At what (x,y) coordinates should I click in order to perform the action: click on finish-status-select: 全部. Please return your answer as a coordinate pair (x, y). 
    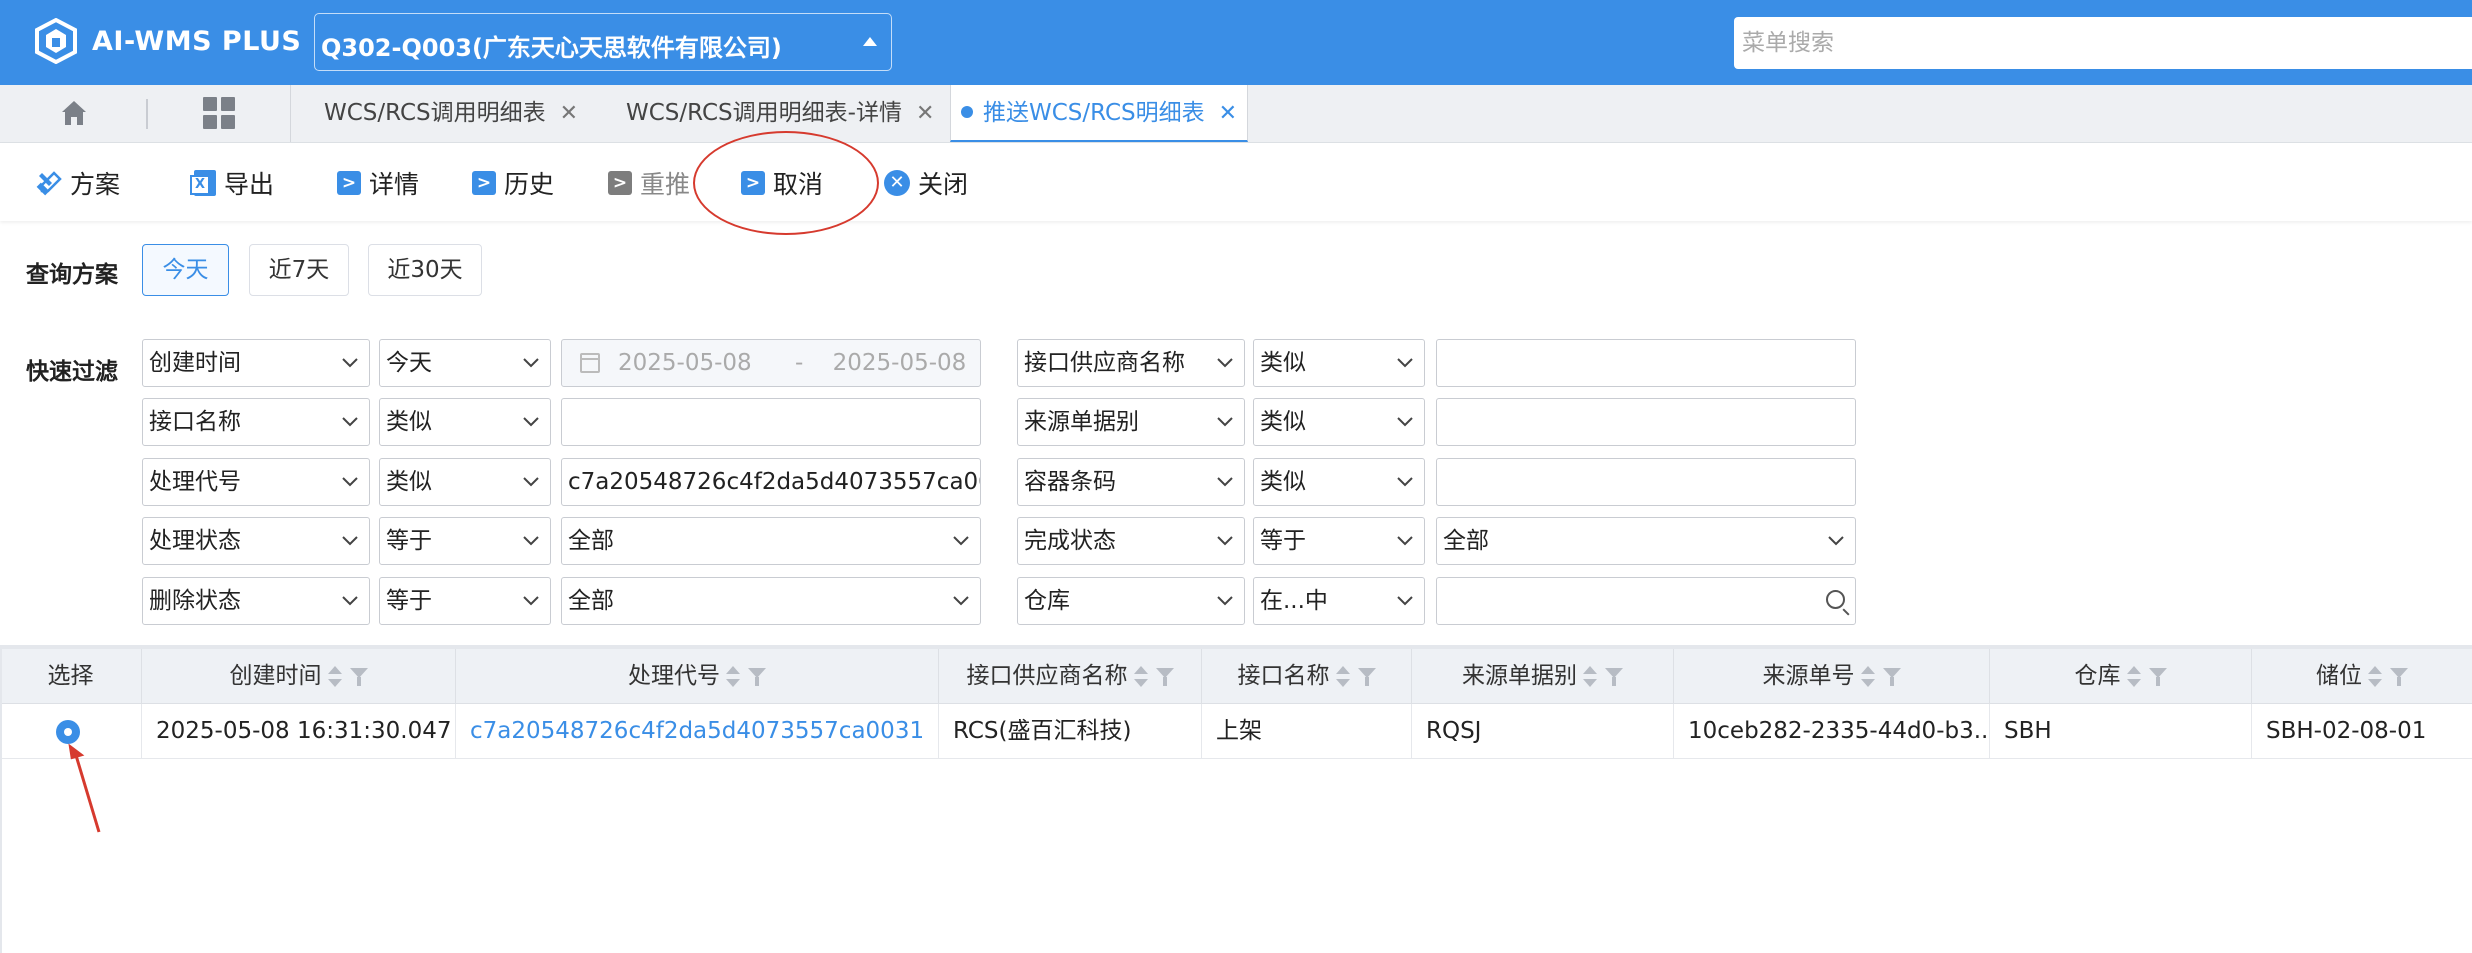
    Looking at the image, I should click on (1646, 541).